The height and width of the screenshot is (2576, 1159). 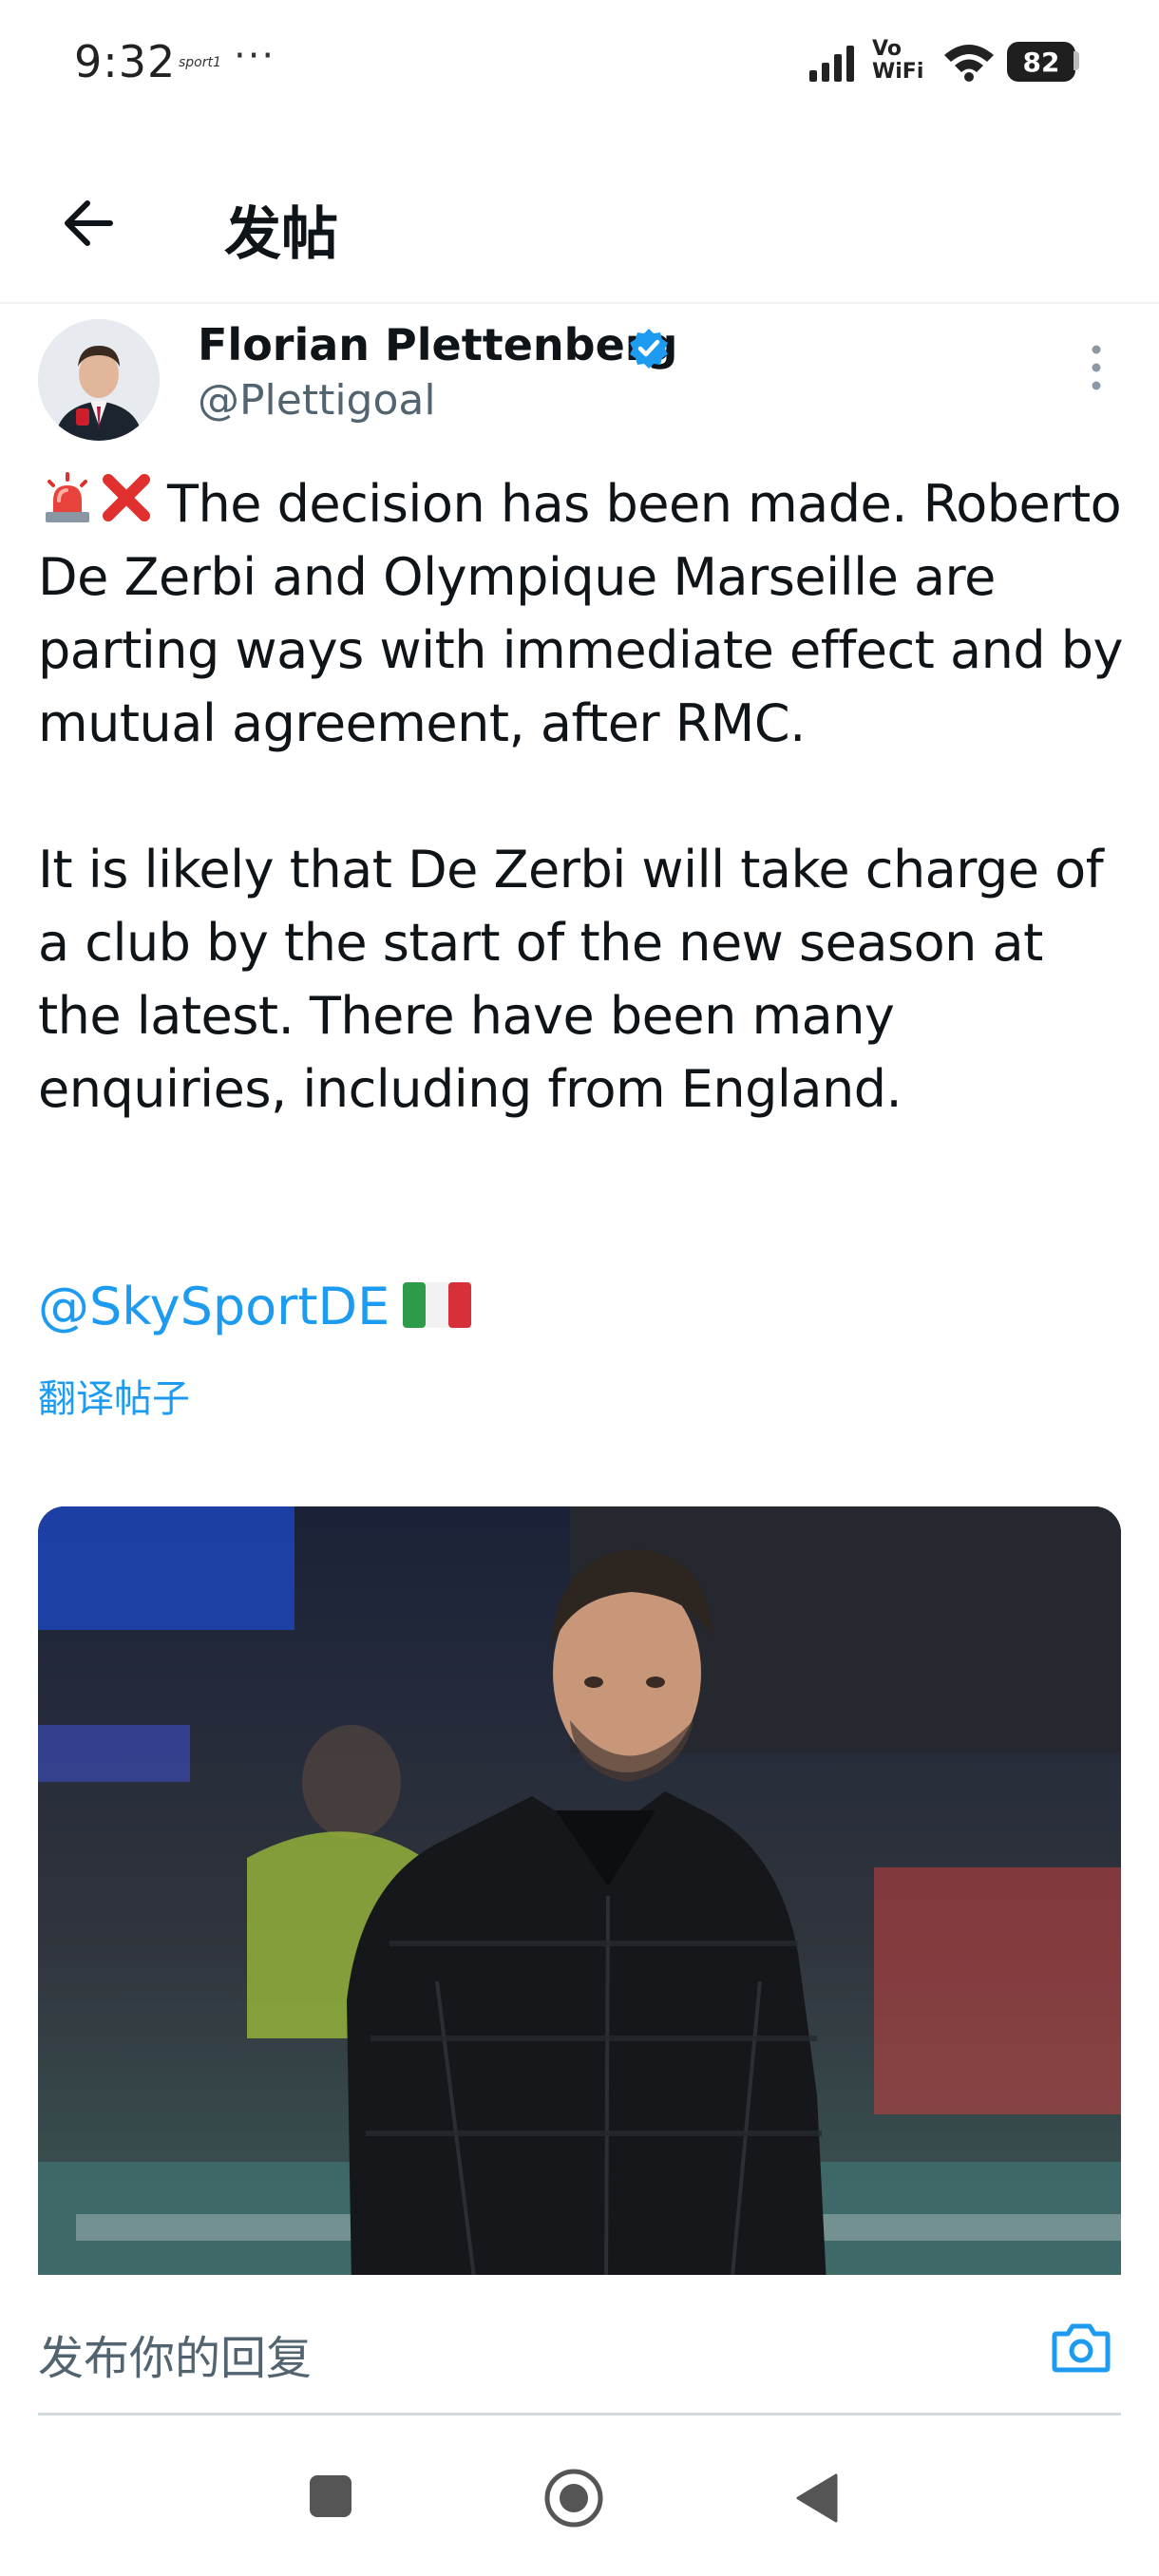 What do you see at coordinates (317, 400) in the screenshot?
I see `author-handle: @Plettigoal` at bounding box center [317, 400].